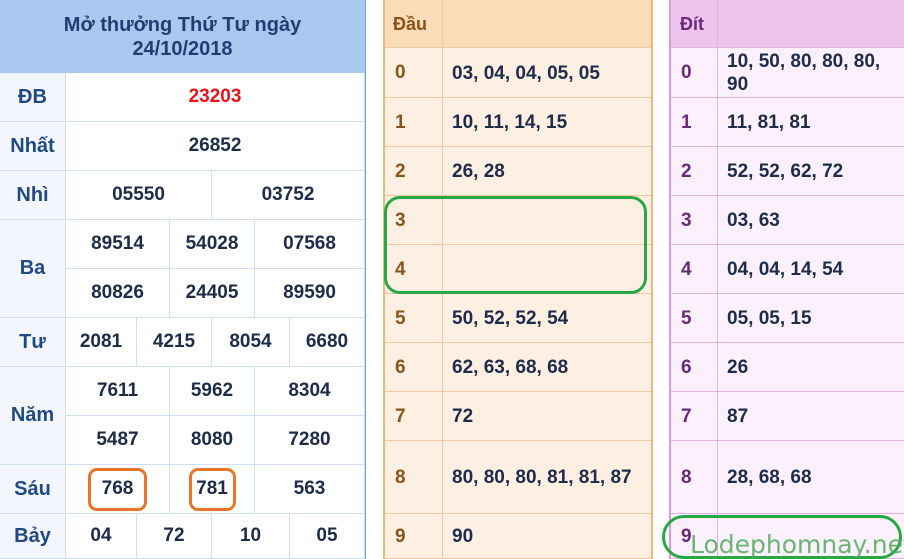 The height and width of the screenshot is (559, 904). I want to click on prize-bay-value: 04, so click(101, 536).